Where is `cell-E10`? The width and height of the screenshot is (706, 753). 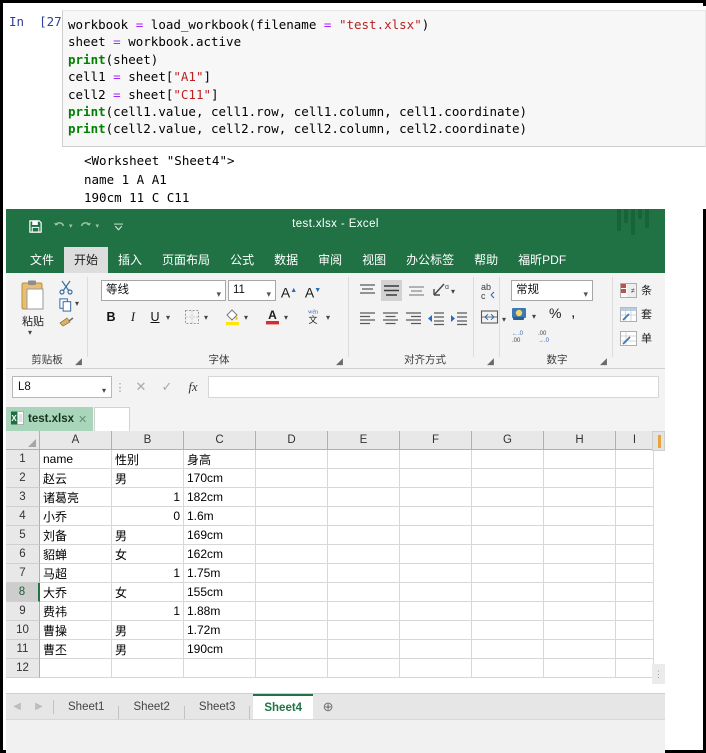
cell-E10 is located at coordinates (364, 630).